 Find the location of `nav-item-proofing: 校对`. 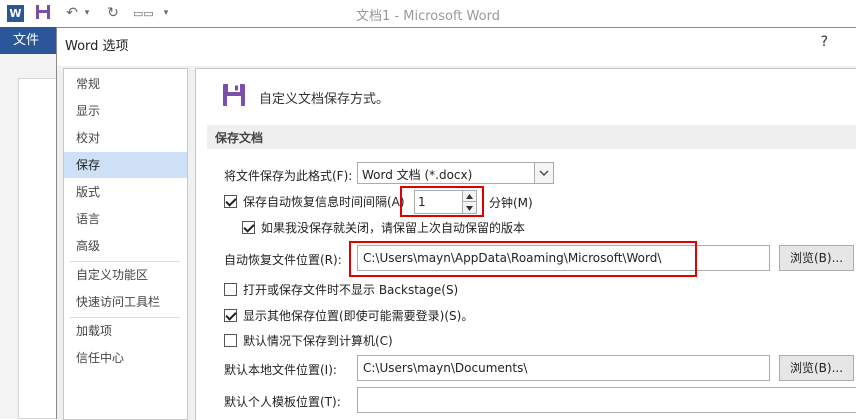

nav-item-proofing: 校对 is located at coordinates (125, 138).